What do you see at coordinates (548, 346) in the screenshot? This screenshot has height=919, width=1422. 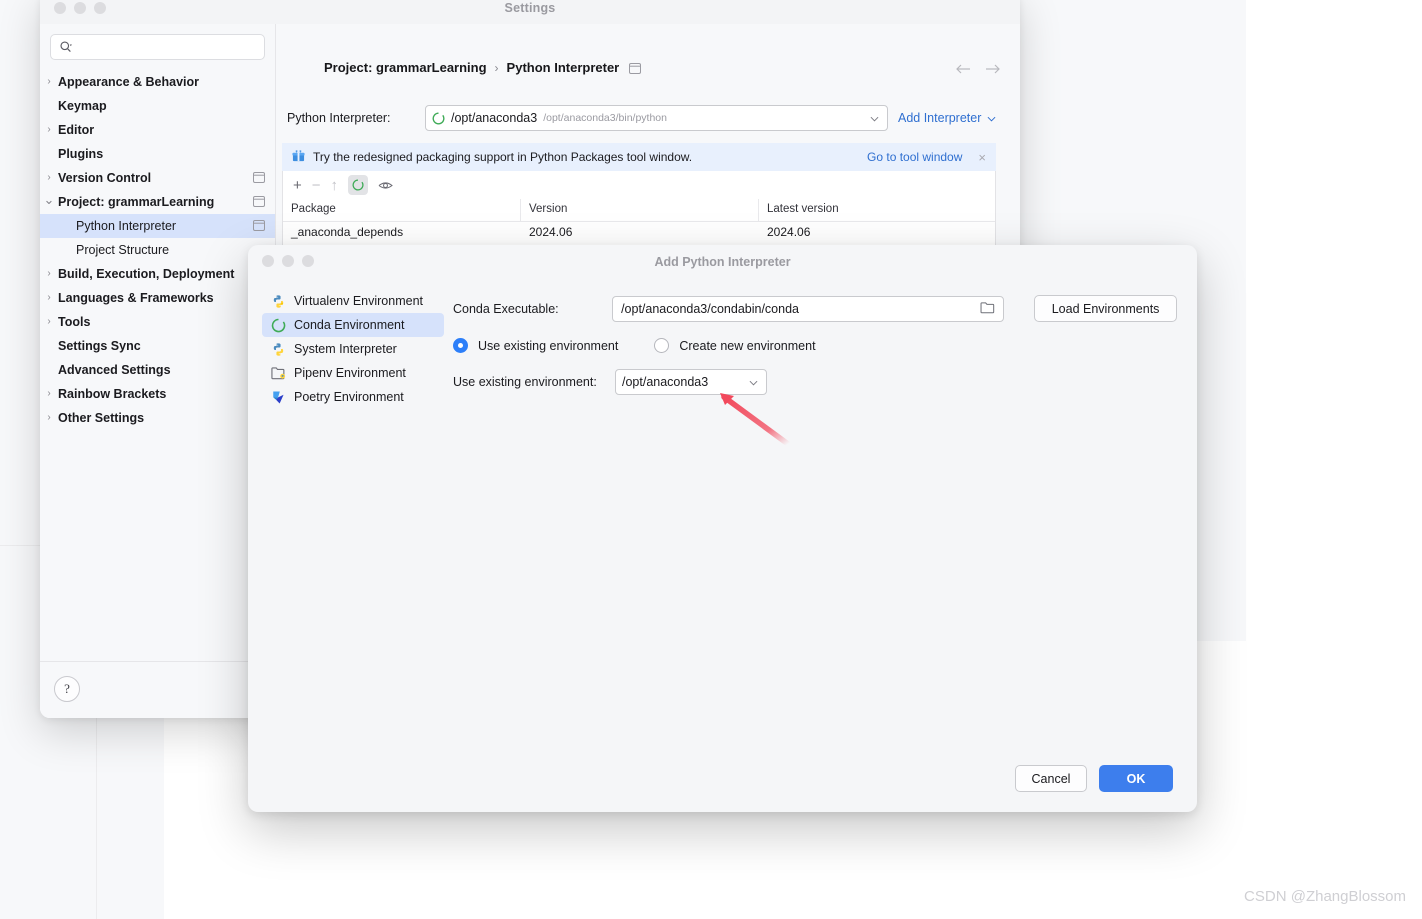 I see `use-existing-environment-radio-label: Use existing environment` at bounding box center [548, 346].